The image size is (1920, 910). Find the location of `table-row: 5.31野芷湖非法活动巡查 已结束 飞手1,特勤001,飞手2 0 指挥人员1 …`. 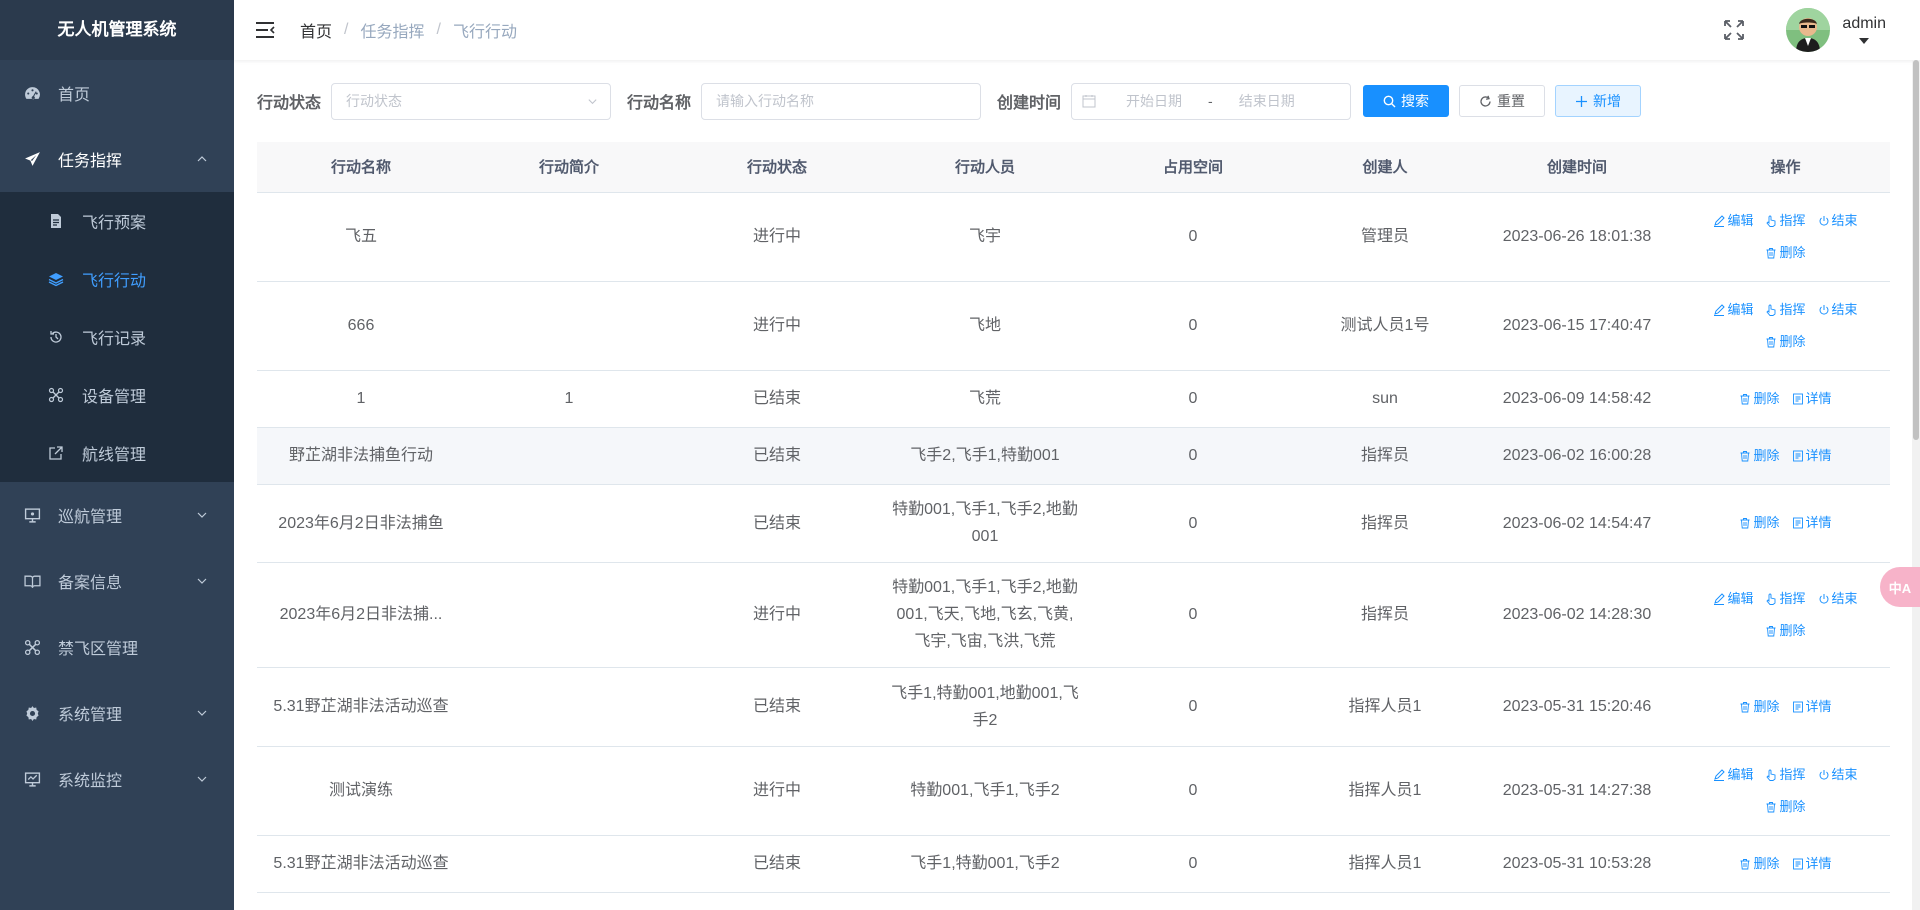

table-row: 5.31野芷湖非法活动巡查 已结束 飞手1,特勤001,飞手2 0 指挥人员1 … is located at coordinates (1073, 864).